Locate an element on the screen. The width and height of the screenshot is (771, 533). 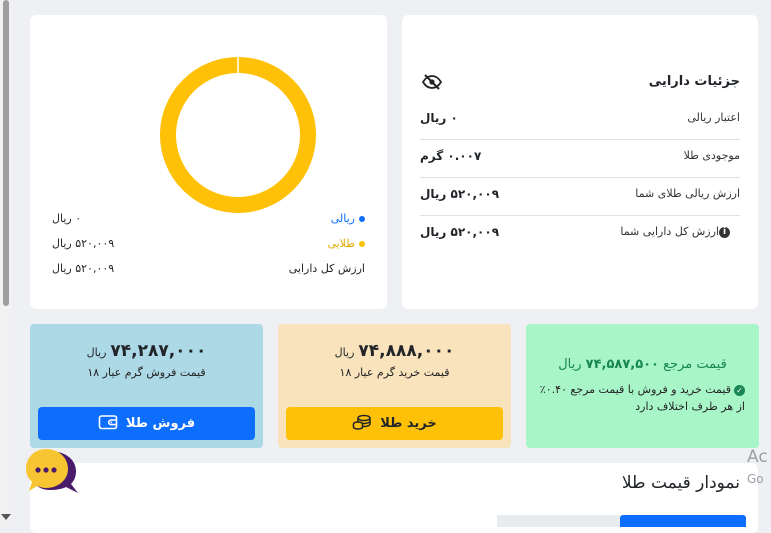
check-circle-icon: ✓ is located at coordinates (739, 390).